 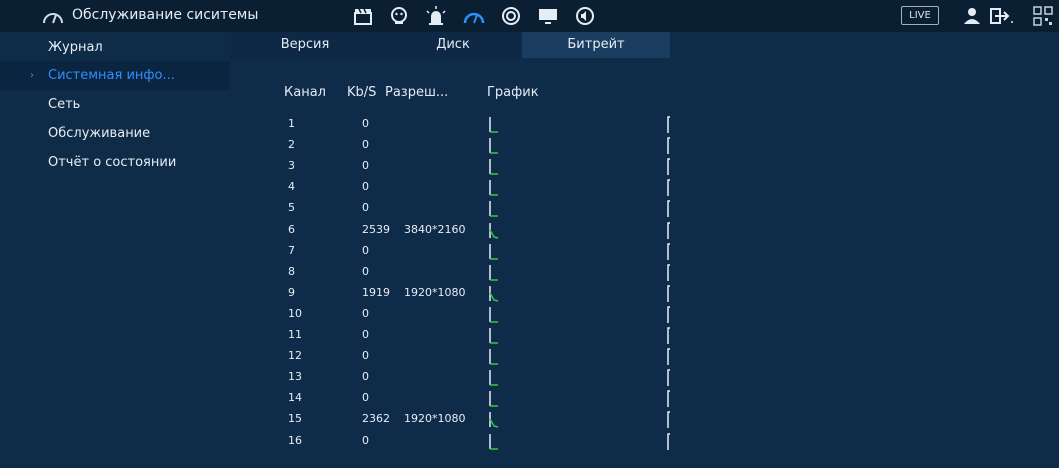 What do you see at coordinates (75, 47) in the screenshot?
I see `sidebar-item-label: Журнал` at bounding box center [75, 47].